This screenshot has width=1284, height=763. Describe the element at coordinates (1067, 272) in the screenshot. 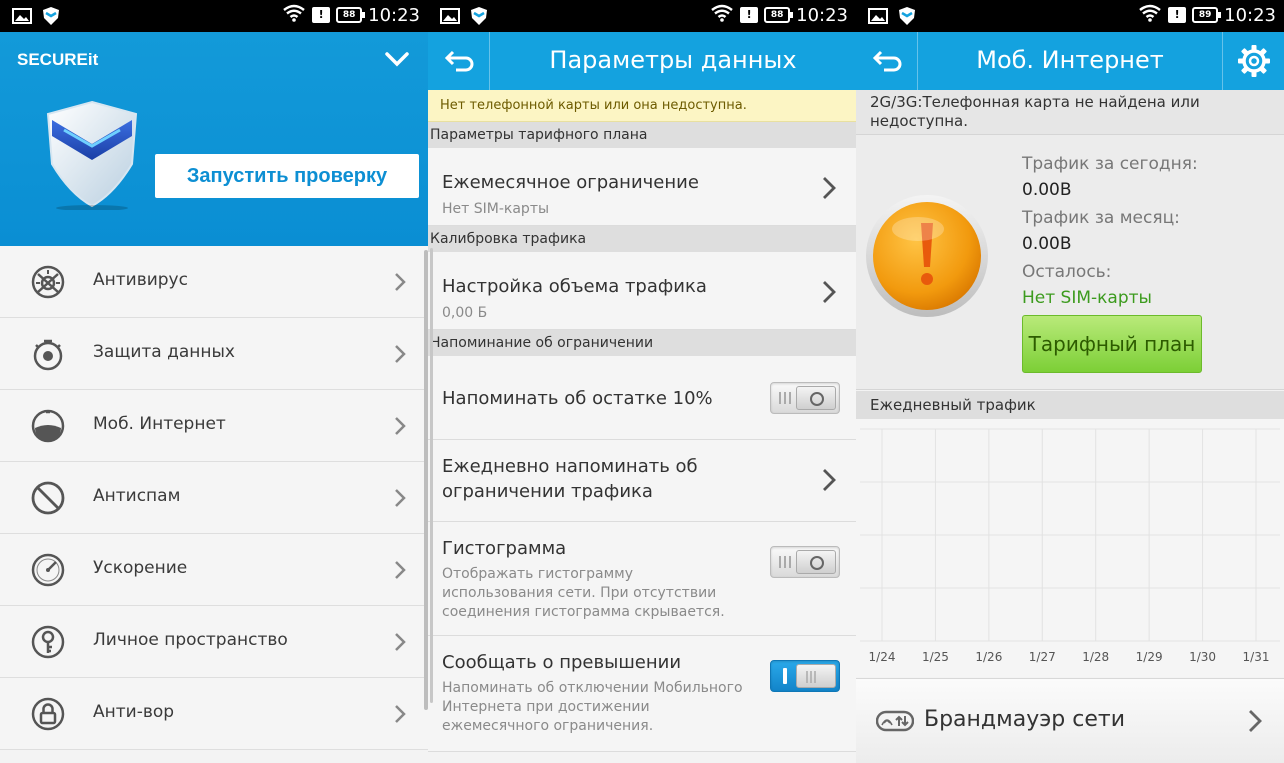

I see `remaining-label: Осталось:` at that location.